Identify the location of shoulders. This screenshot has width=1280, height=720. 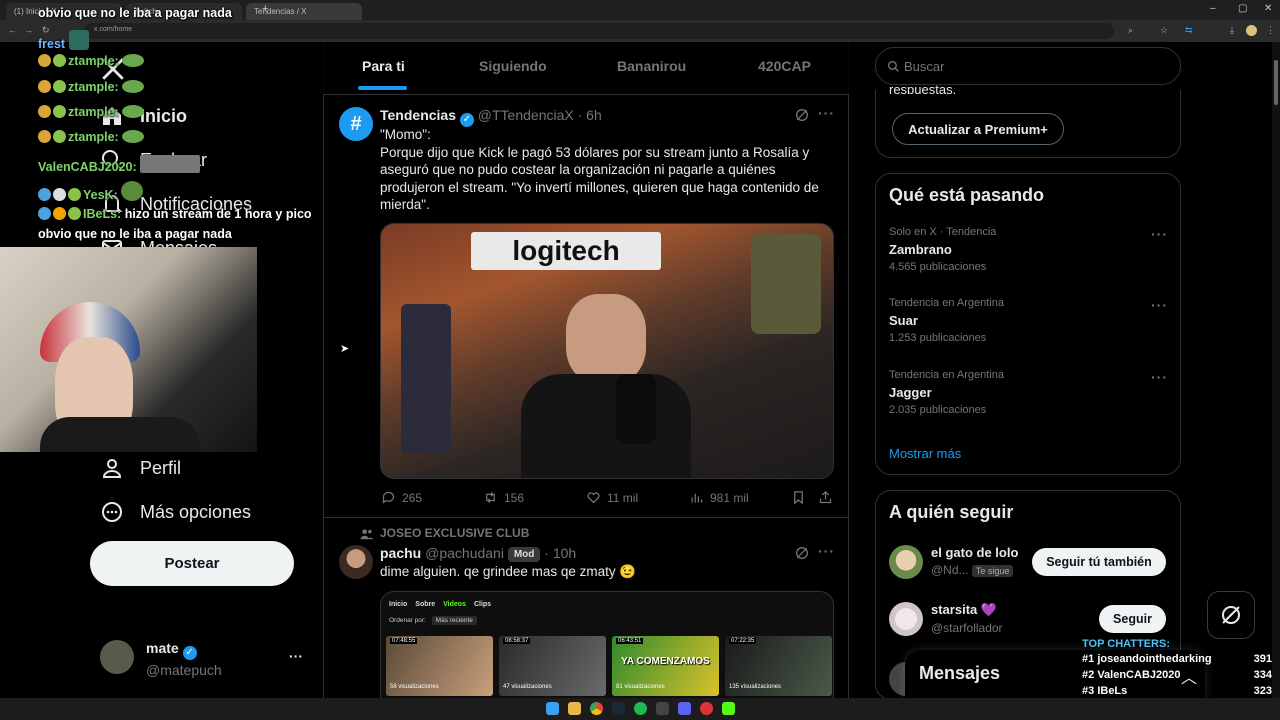
(120, 434).